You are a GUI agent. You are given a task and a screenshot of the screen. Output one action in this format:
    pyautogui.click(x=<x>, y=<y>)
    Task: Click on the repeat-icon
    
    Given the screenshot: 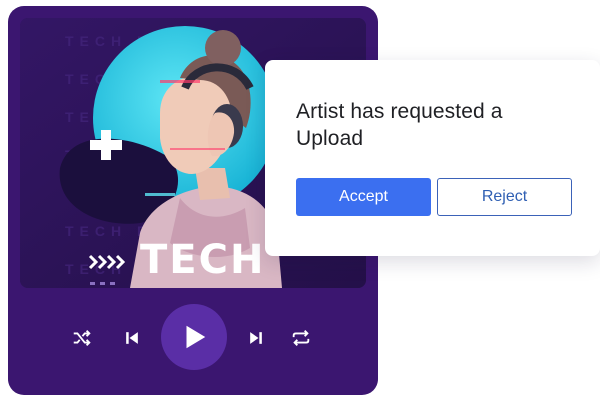 What is the action you would take?
    pyautogui.click(x=301, y=338)
    